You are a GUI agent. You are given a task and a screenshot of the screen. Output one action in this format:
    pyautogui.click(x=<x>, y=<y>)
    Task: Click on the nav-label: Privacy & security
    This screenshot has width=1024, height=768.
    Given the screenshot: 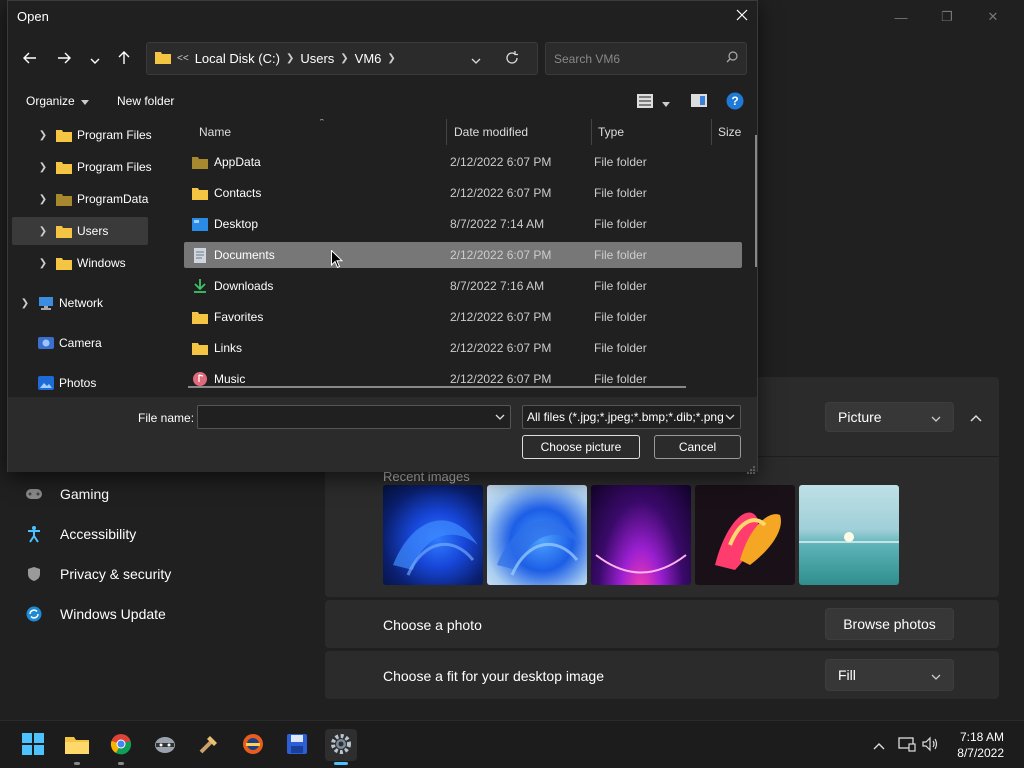 What is the action you would take?
    pyautogui.click(x=116, y=574)
    